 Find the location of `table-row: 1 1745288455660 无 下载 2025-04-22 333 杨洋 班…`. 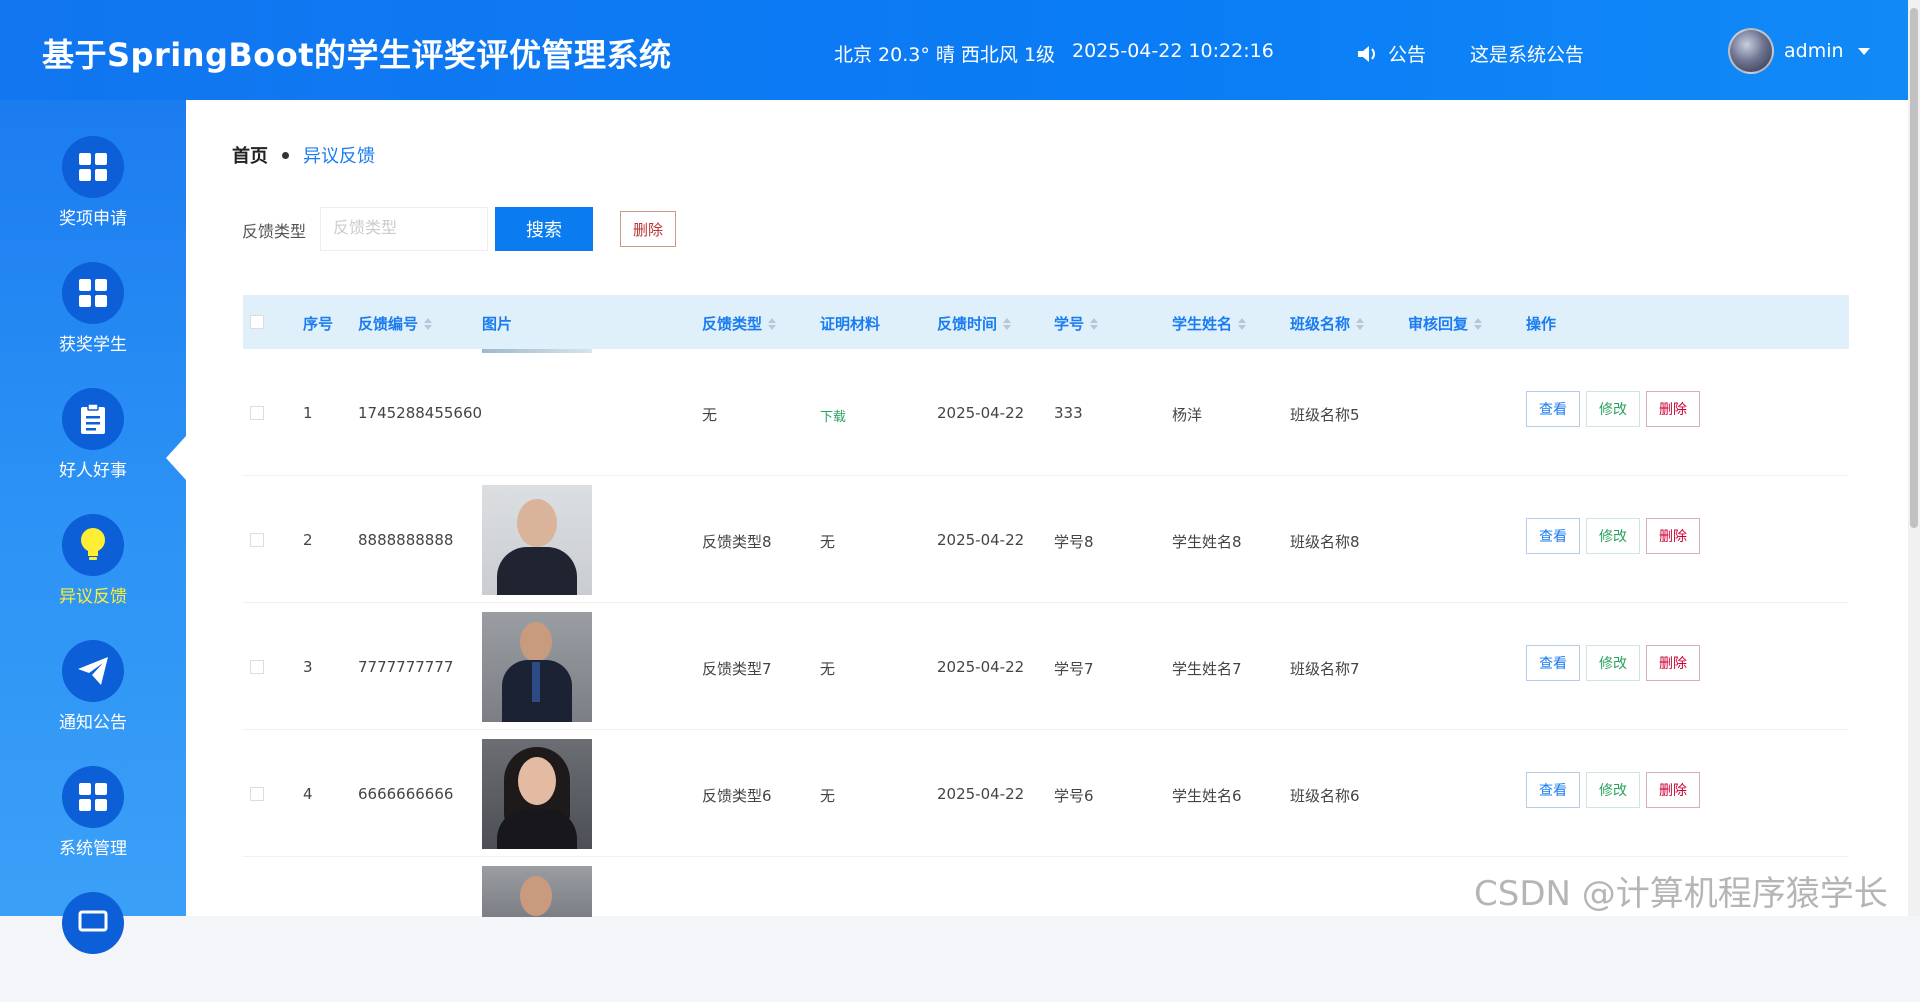

table-row: 1 1745288455660 无 下载 2025-04-22 333 杨洋 班… is located at coordinates (1046, 412).